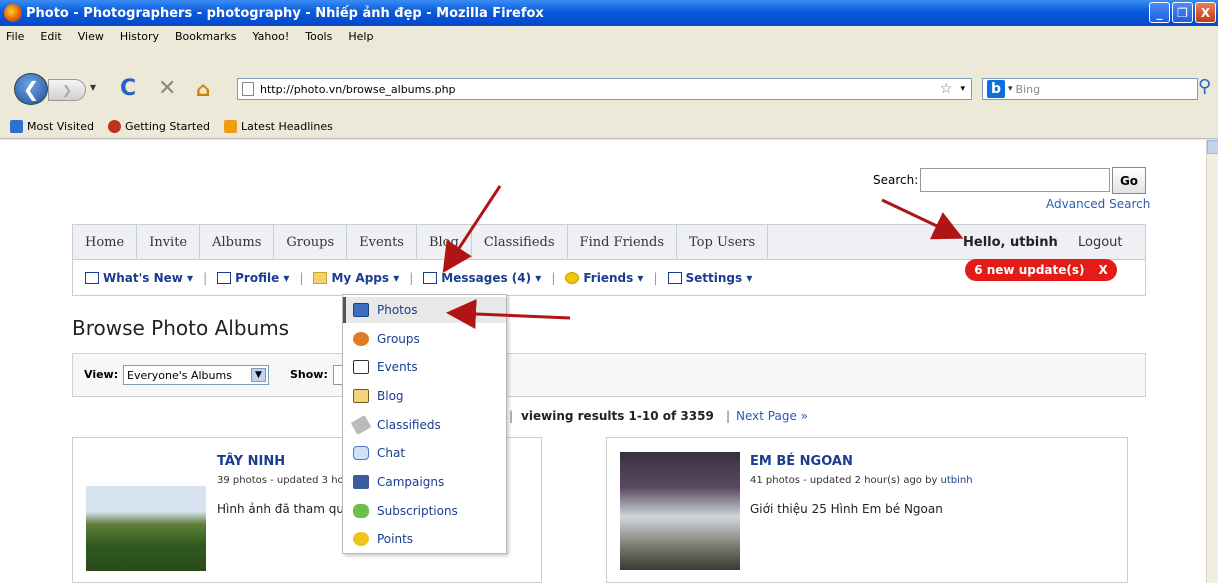 The width and height of the screenshot is (1218, 583). I want to click on album-user-link: utbinh, so click(957, 480).